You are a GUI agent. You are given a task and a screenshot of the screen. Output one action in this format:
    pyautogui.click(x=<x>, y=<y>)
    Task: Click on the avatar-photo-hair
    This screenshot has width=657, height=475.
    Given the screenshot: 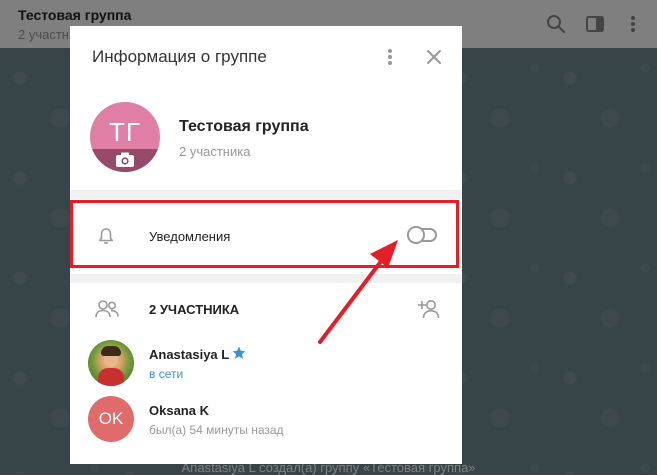 What is the action you would take?
    pyautogui.click(x=111, y=351)
    